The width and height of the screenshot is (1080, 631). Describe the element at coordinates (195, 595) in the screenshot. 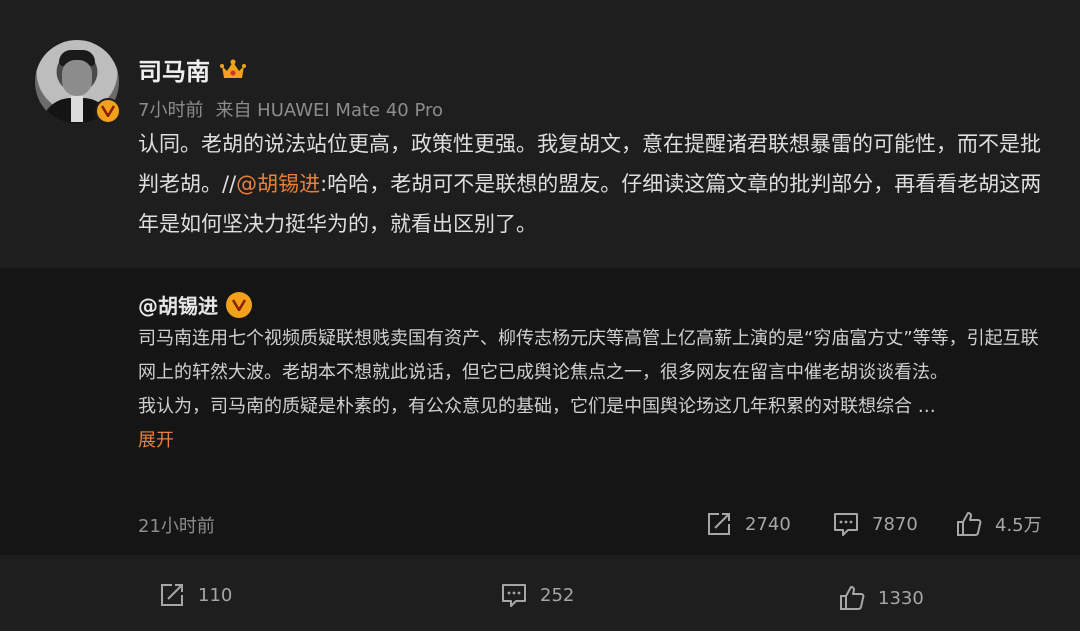

I see `share-button: 110` at that location.